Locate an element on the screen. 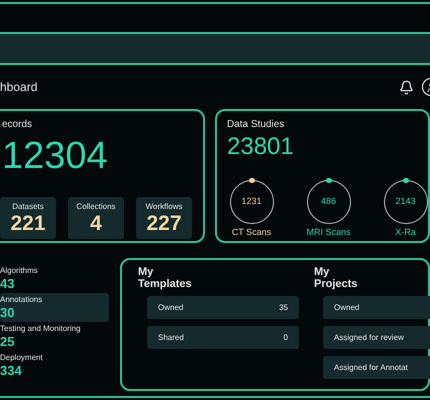  row-count: 35 is located at coordinates (283, 308).